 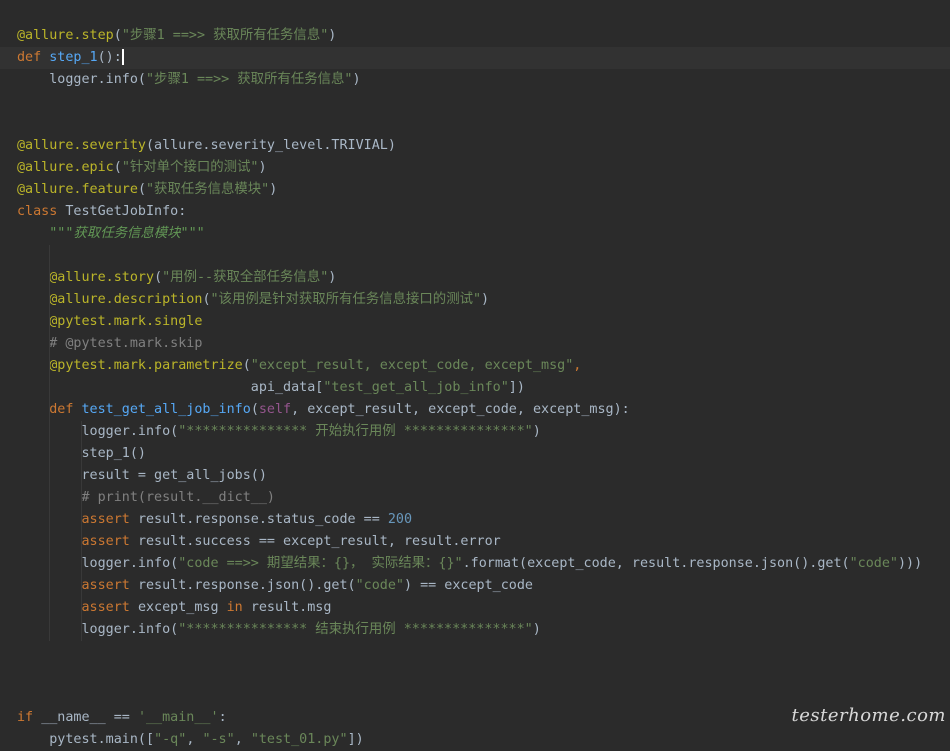 What do you see at coordinates (400, 519) in the screenshot?
I see `code-token: 200` at bounding box center [400, 519].